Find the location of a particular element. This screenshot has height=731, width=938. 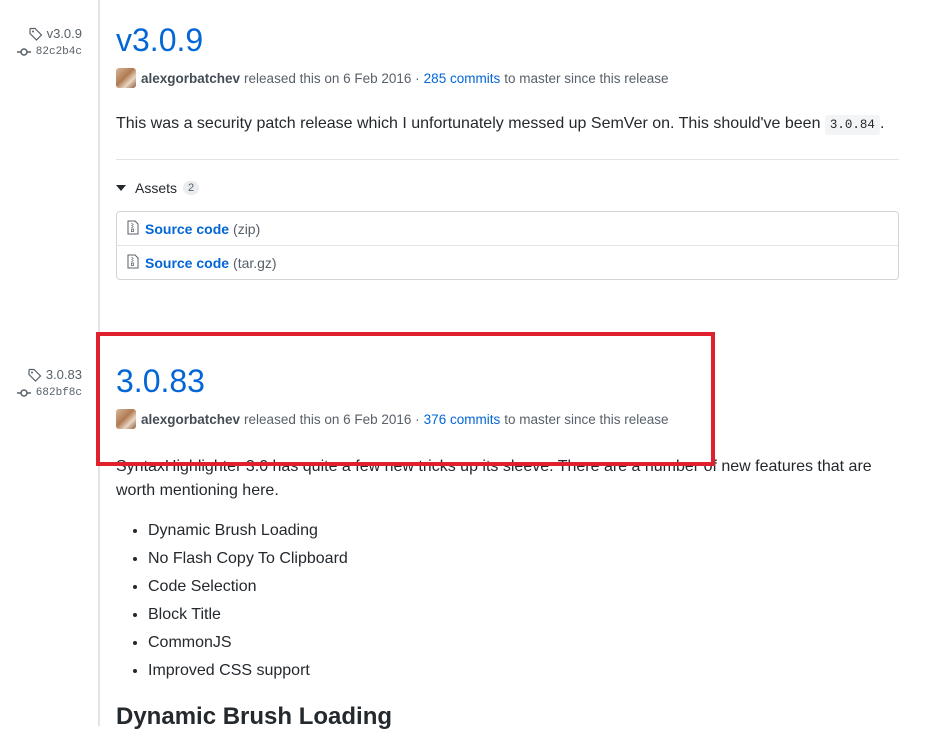

commits-link: 285 commits is located at coordinates (462, 78).